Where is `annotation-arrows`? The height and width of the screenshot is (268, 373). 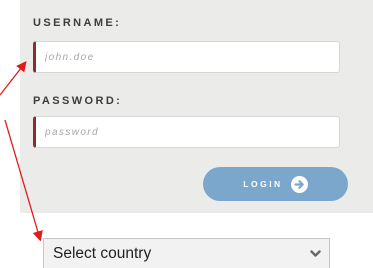 annotation-arrows is located at coordinates (21, 151).